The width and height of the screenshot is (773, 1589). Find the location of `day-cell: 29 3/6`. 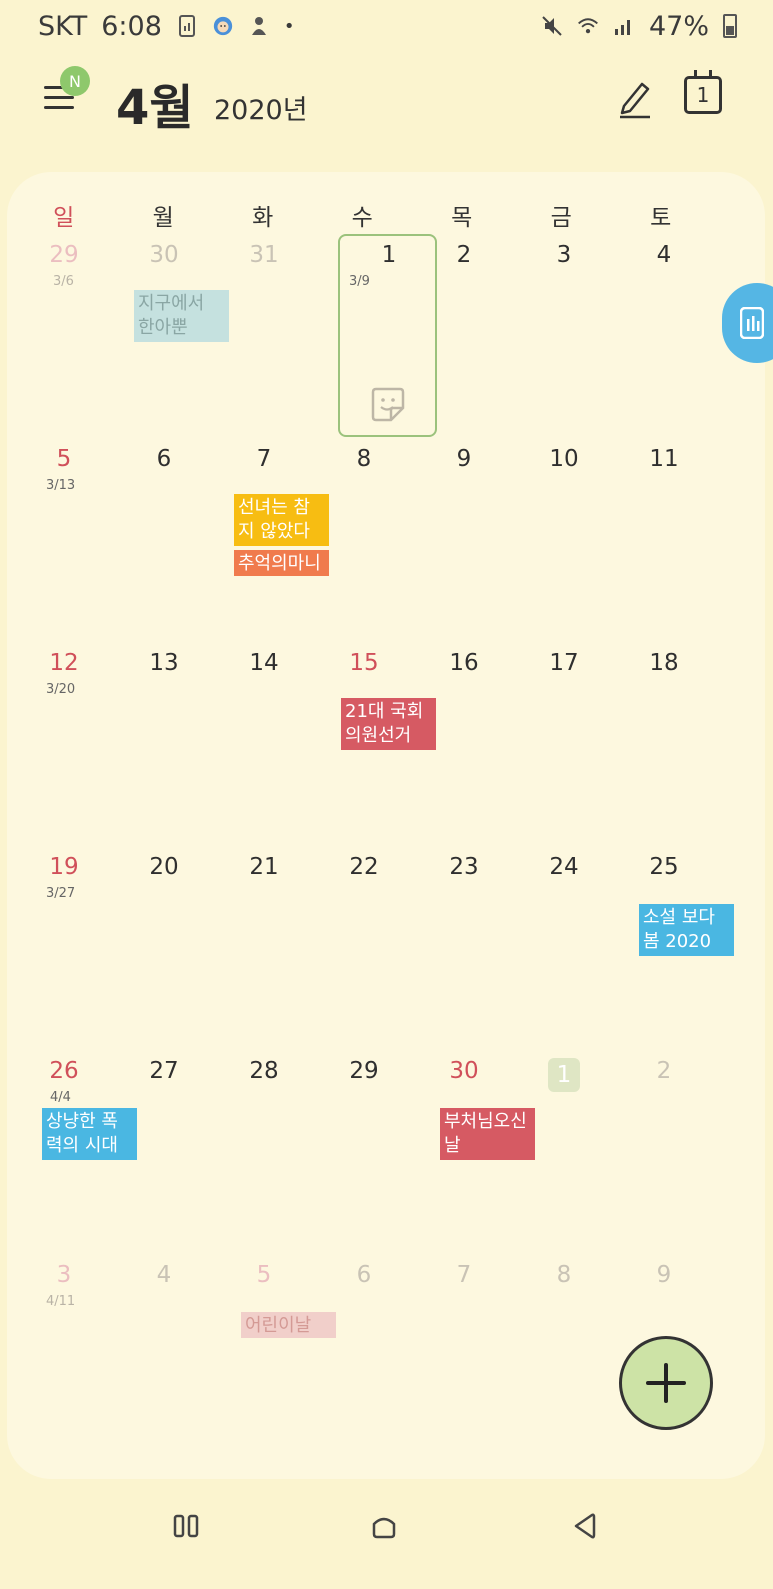

day-cell: 29 3/6 is located at coordinates (64, 336).